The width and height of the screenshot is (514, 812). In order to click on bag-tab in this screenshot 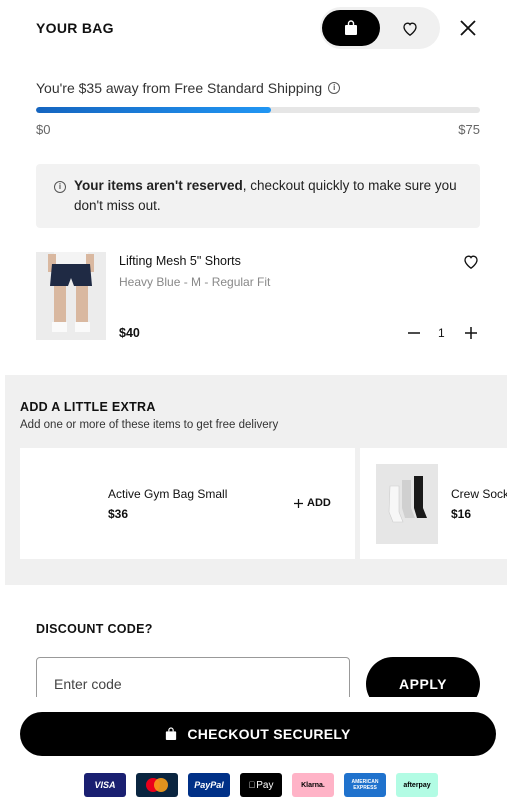, I will do `click(351, 28)`.